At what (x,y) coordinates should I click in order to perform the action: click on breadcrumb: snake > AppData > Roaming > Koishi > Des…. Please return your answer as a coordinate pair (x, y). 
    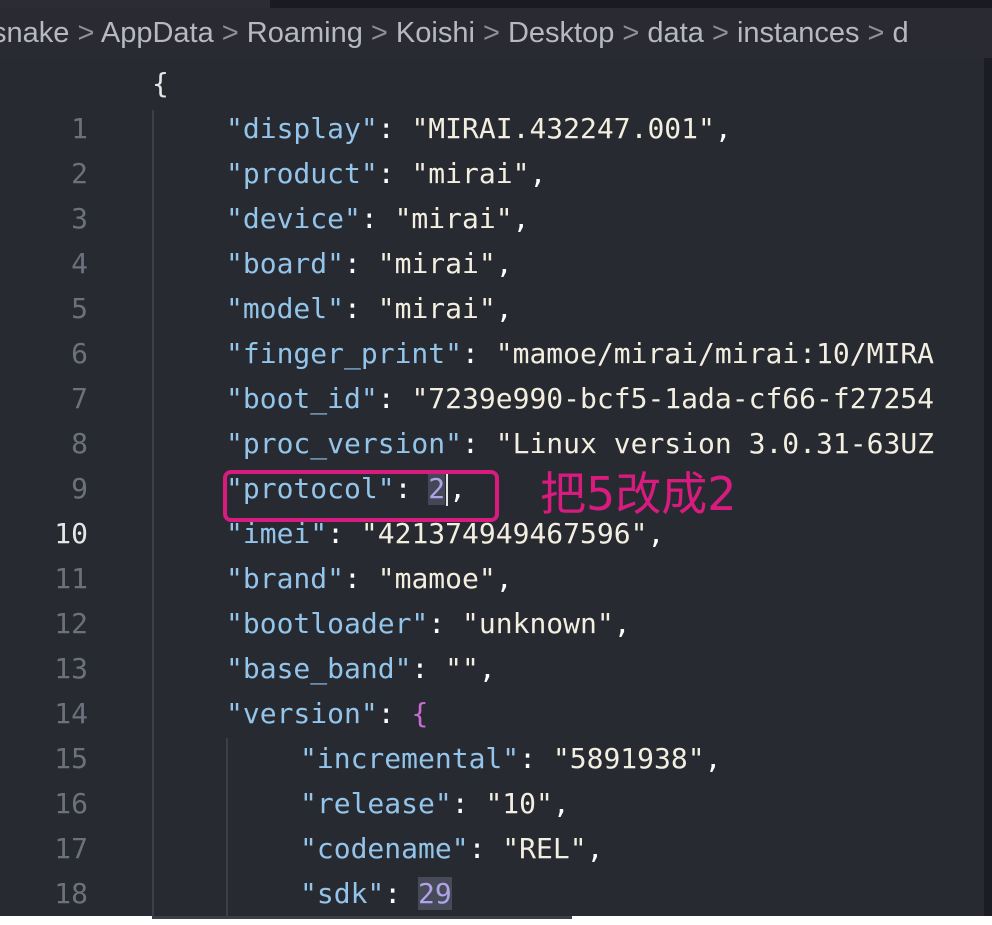
    Looking at the image, I should click on (496, 33).